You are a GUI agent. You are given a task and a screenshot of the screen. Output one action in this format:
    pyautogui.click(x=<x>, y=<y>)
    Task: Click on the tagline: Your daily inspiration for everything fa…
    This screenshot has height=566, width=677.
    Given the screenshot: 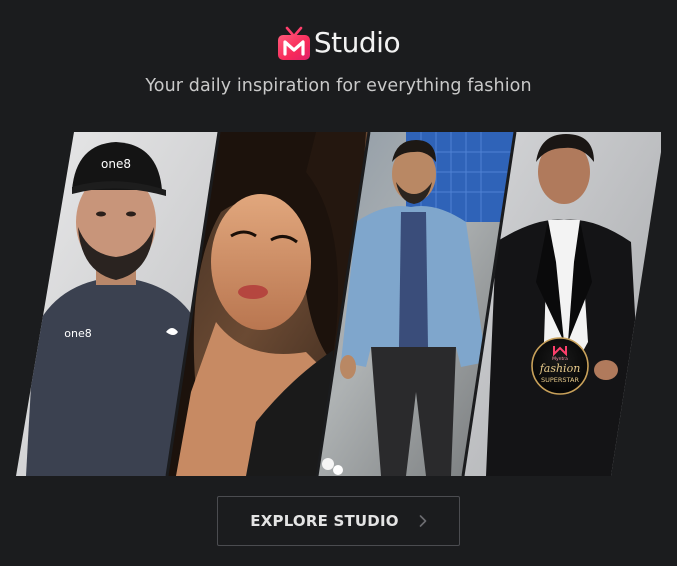 What is the action you would take?
    pyautogui.click(x=338, y=86)
    